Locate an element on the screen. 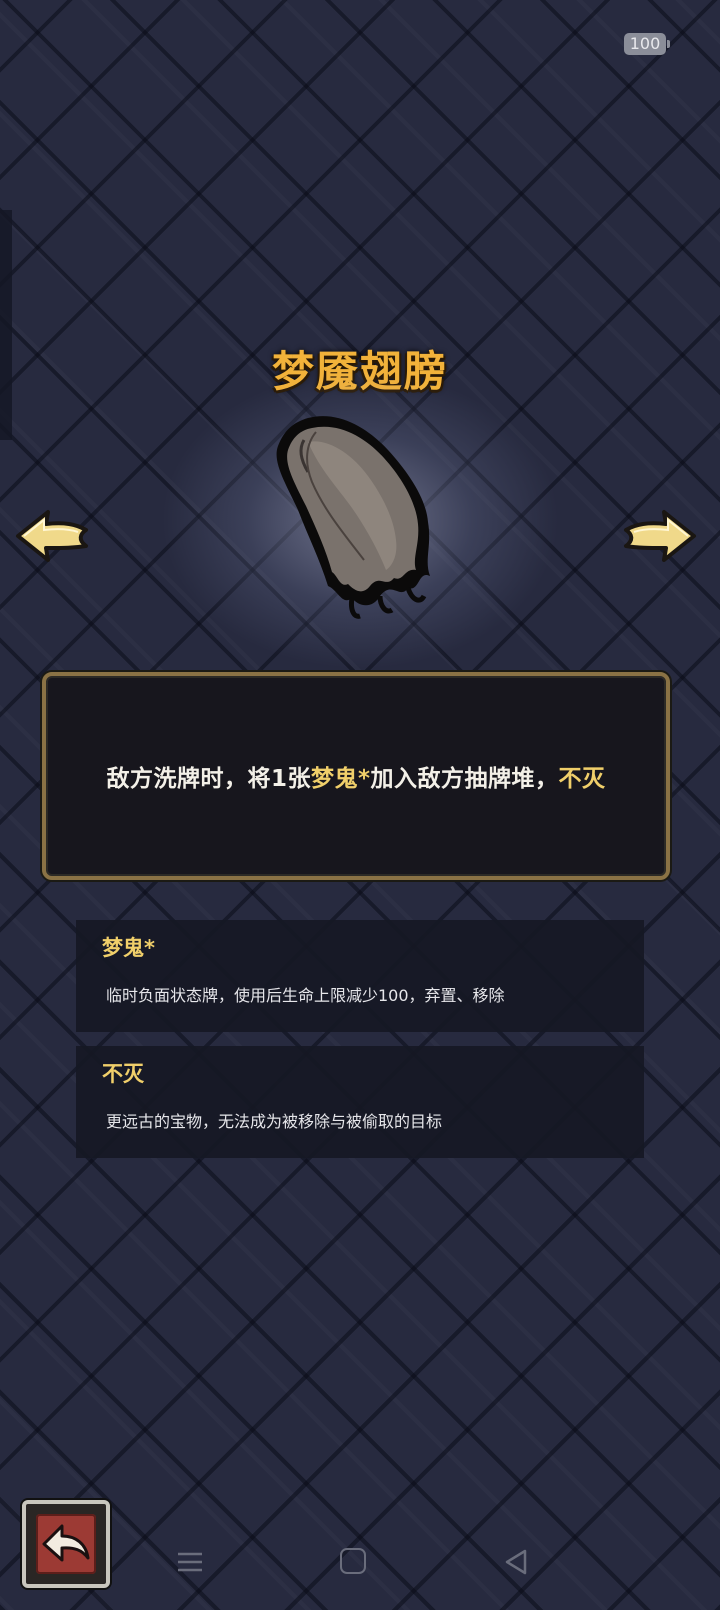 This screenshot has width=720, height=1610. back-triangle-icon is located at coordinates (516, 1562).